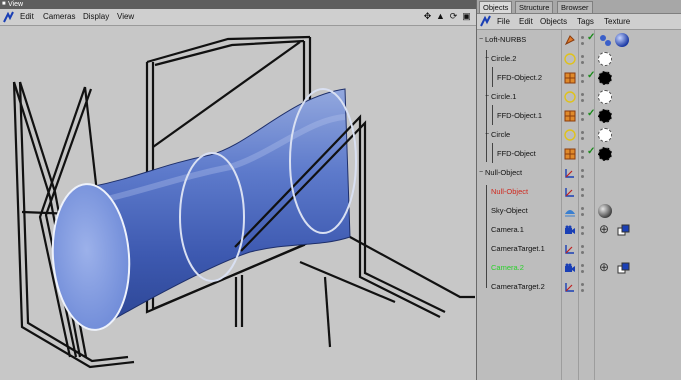  Describe the element at coordinates (579, 135) in the screenshot. I see `list-item: − Circle` at that location.